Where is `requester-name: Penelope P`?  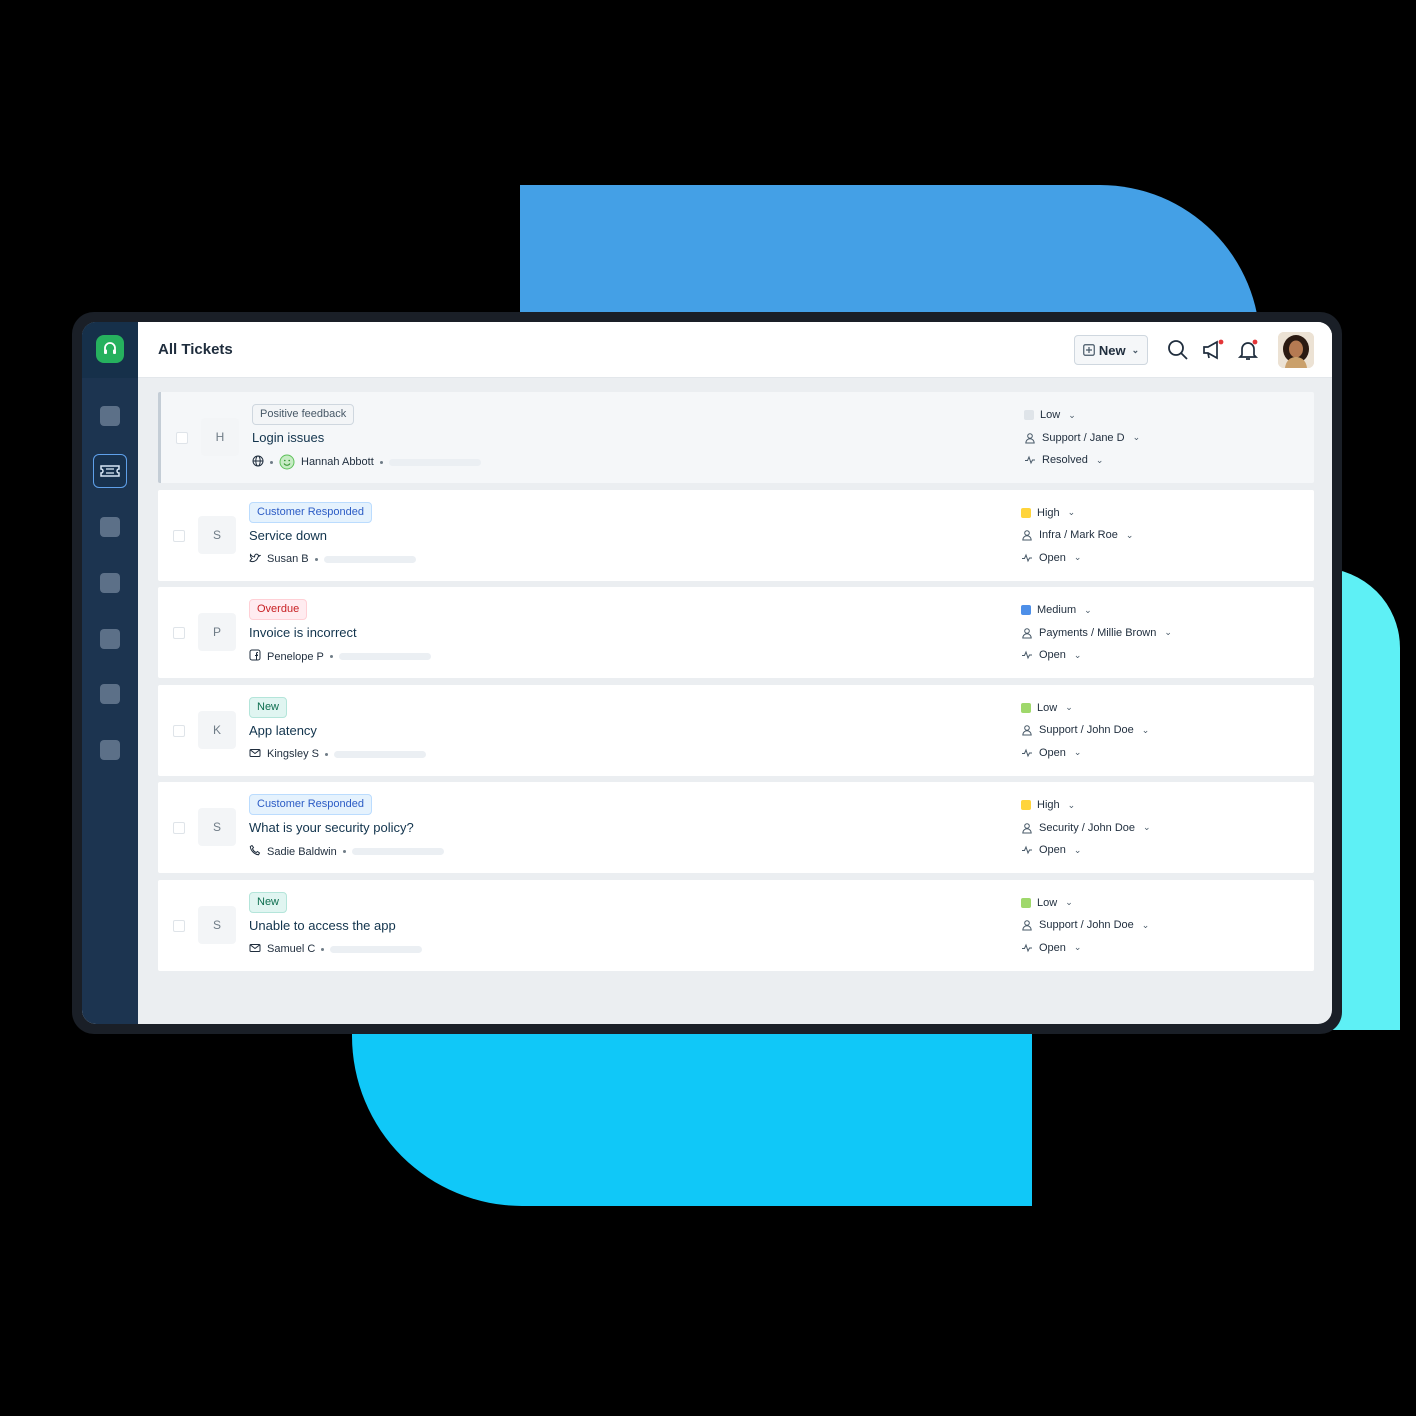 requester-name: Penelope P is located at coordinates (295, 657).